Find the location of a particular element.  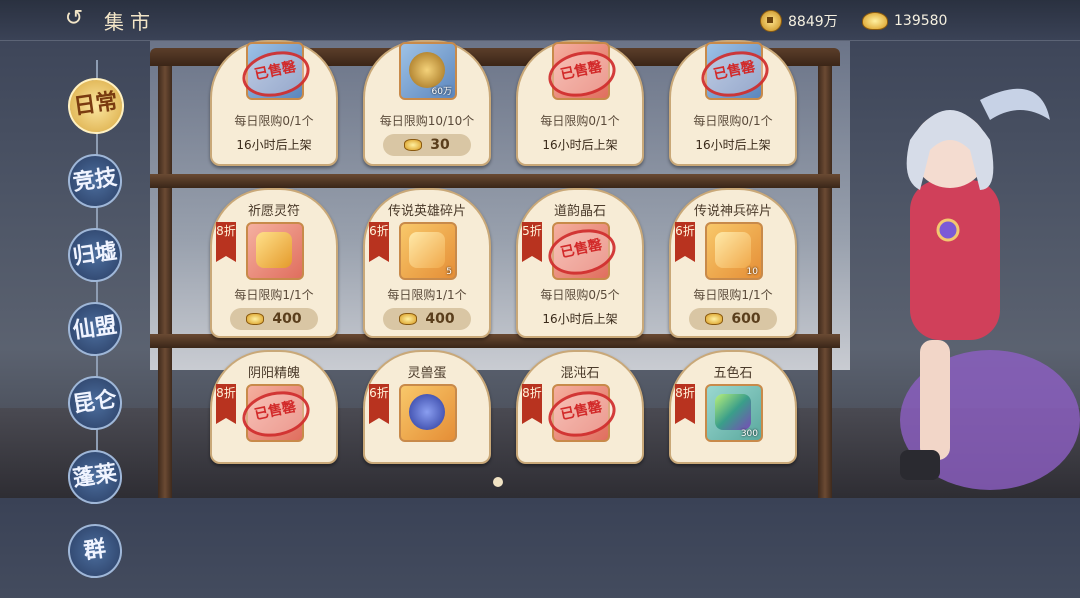

coin-amount: 8849万 is located at coordinates (813, 22).